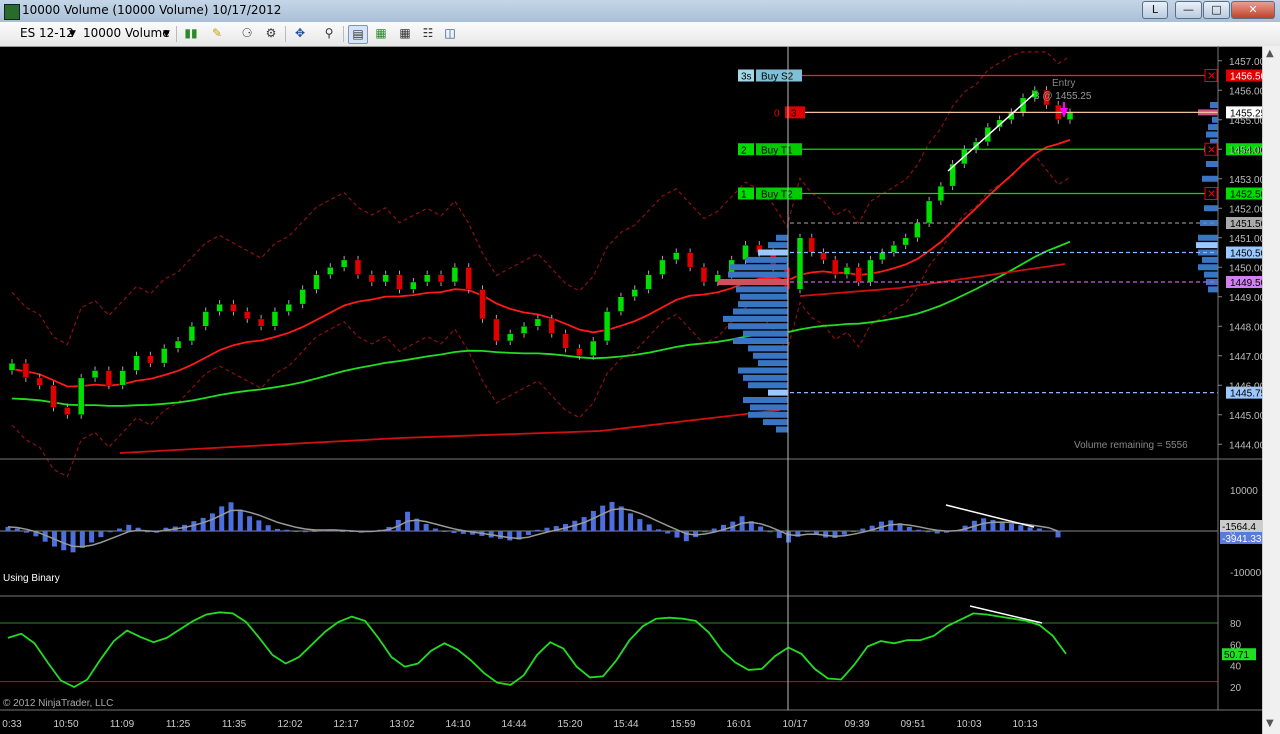  Describe the element at coordinates (1253, 10) in the screenshot. I see `close-icon: ✕` at that location.